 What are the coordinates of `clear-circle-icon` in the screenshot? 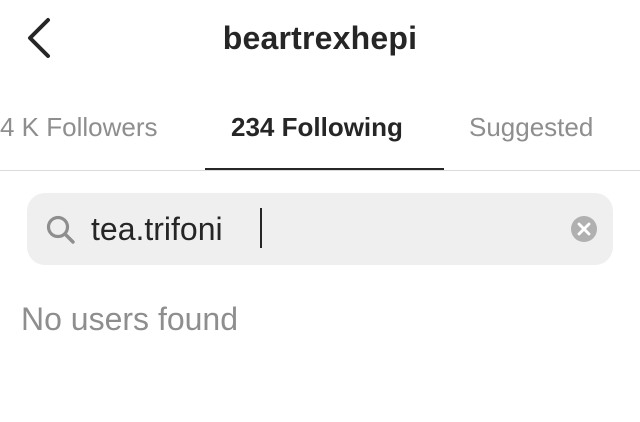 It's located at (584, 229).